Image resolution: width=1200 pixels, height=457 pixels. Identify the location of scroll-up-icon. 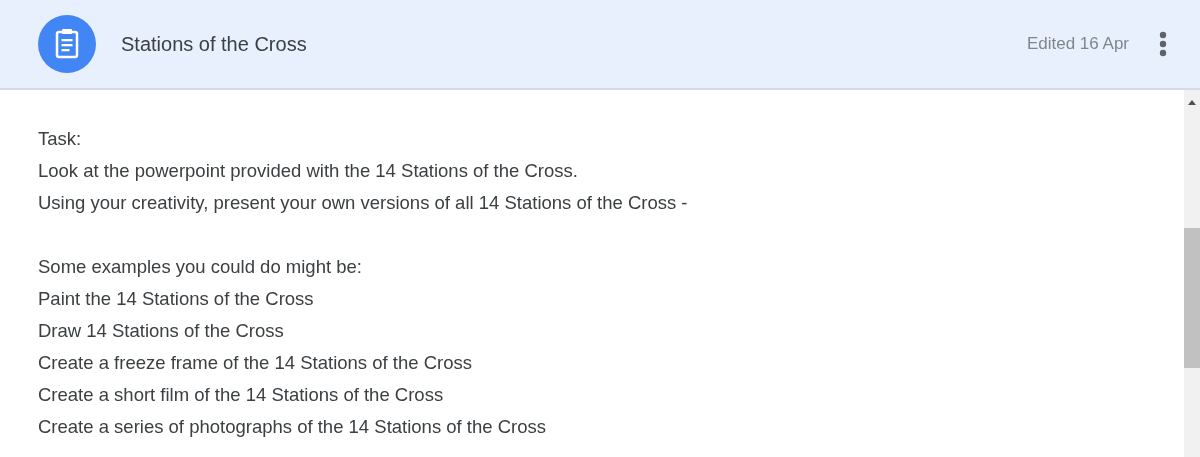
(1192, 102).